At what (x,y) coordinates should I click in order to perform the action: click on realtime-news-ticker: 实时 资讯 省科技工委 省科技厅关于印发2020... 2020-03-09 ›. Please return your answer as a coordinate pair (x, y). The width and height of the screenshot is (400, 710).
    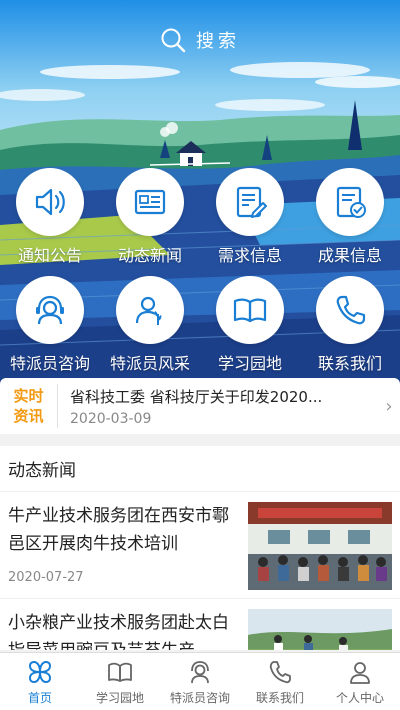
    Looking at the image, I should click on (200, 406).